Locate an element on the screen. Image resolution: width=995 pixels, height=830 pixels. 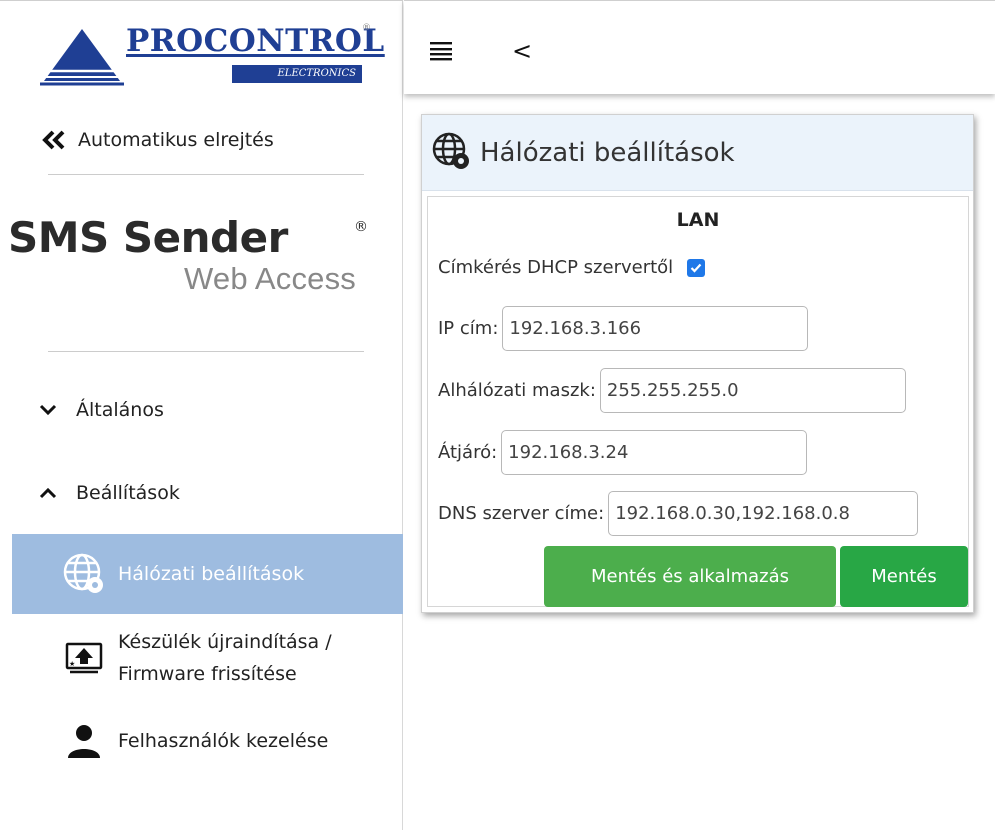
logo-triangle-icon is located at coordinates (82, 57).